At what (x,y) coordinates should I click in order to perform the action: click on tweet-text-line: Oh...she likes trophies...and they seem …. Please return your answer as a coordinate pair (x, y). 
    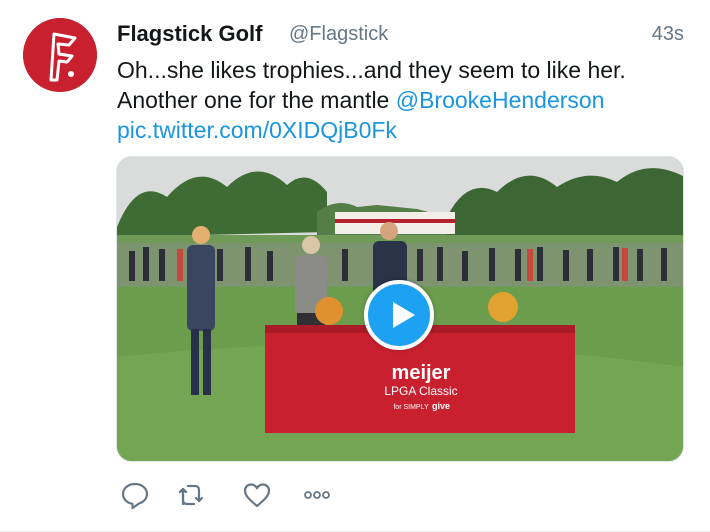
    Looking at the image, I should click on (371, 70).